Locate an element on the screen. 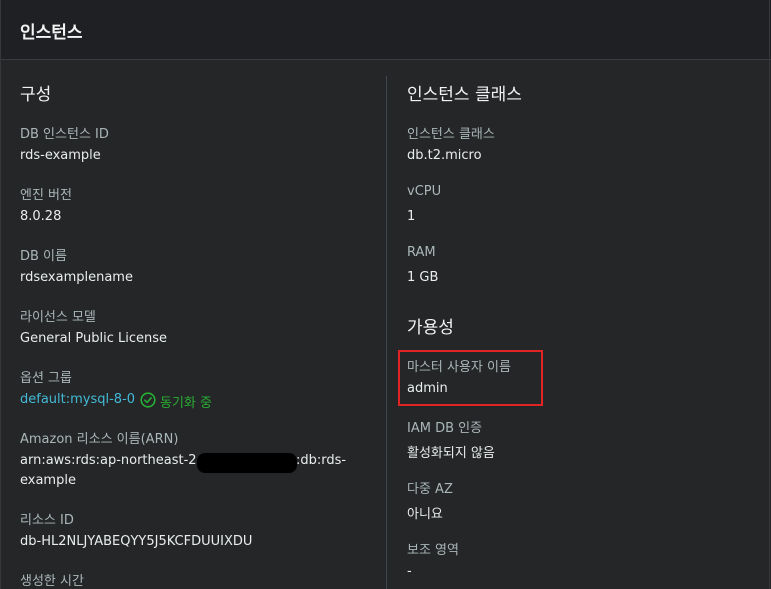 This screenshot has height=589, width=771. resource-id-label: 리소스 ID is located at coordinates (47, 520).